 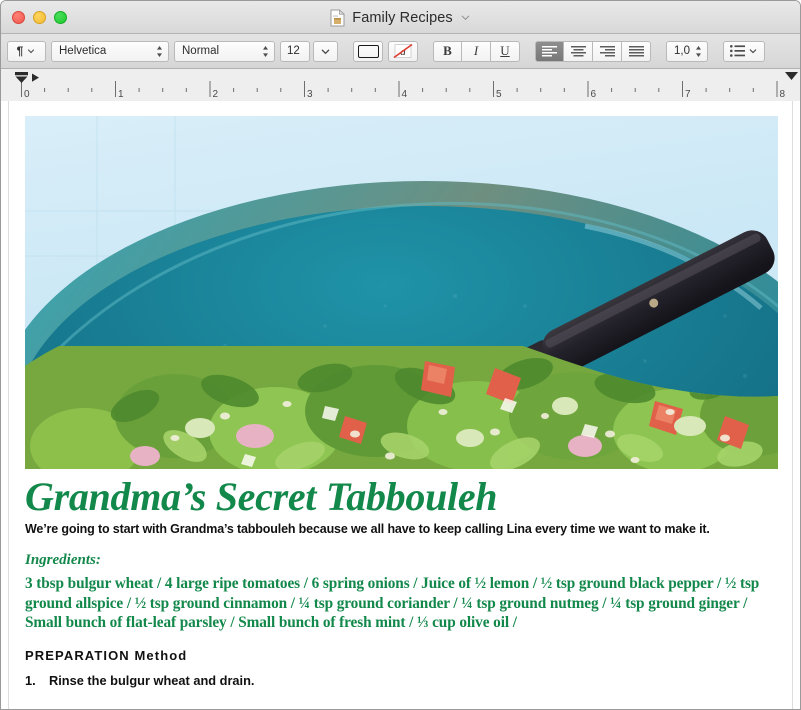 What do you see at coordinates (224, 51) in the screenshot?
I see `text-style-popup: Normal` at bounding box center [224, 51].